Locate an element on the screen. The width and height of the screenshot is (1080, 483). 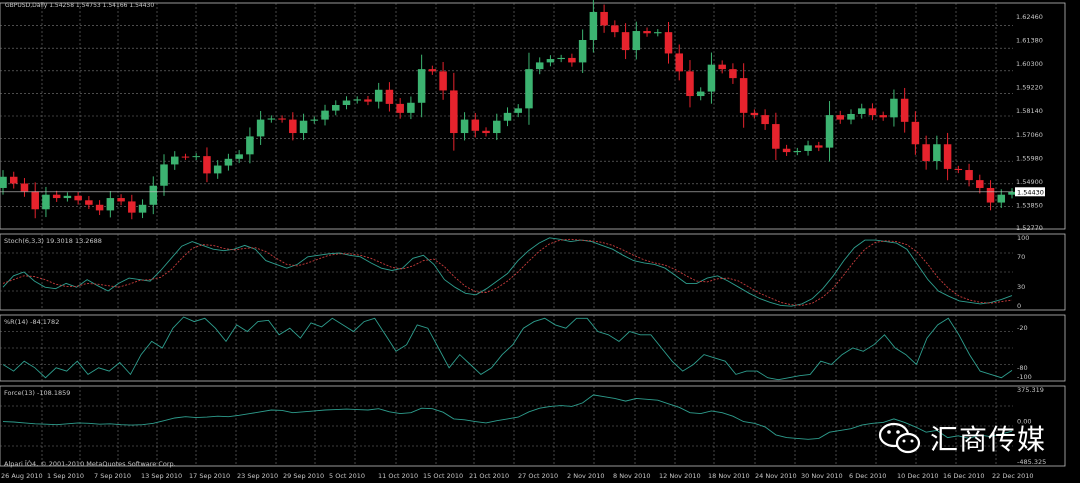
price-tick-label: 1.58140 is located at coordinates (1029, 111).